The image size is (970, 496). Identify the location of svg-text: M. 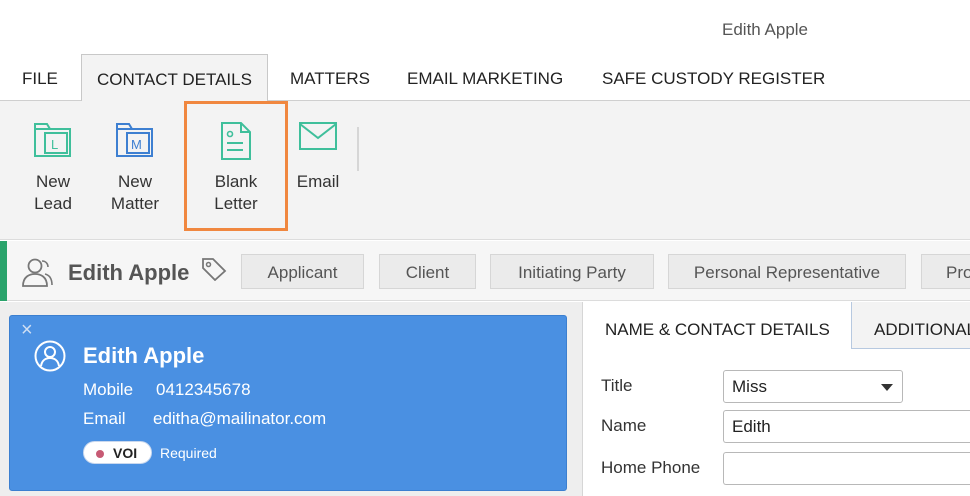
(136, 144).